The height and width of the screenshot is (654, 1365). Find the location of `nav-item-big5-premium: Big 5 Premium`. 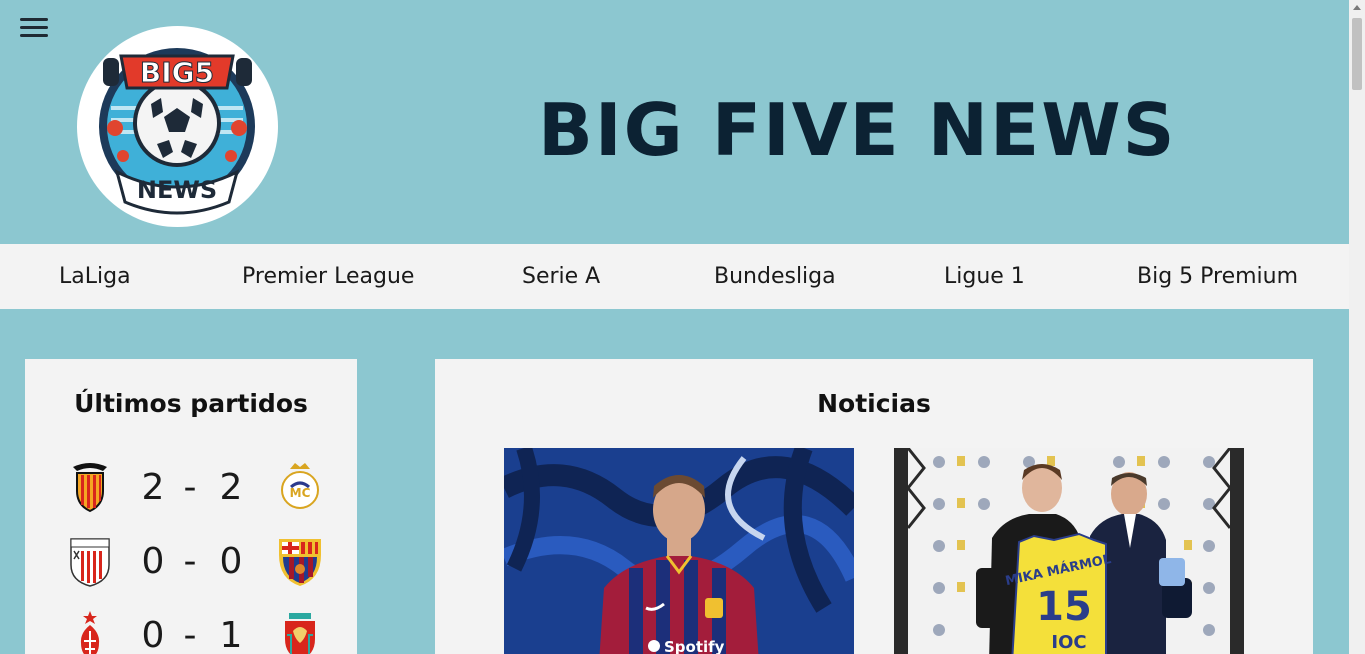

nav-item-big5-premium: Big 5 Premium is located at coordinates (1217, 276).